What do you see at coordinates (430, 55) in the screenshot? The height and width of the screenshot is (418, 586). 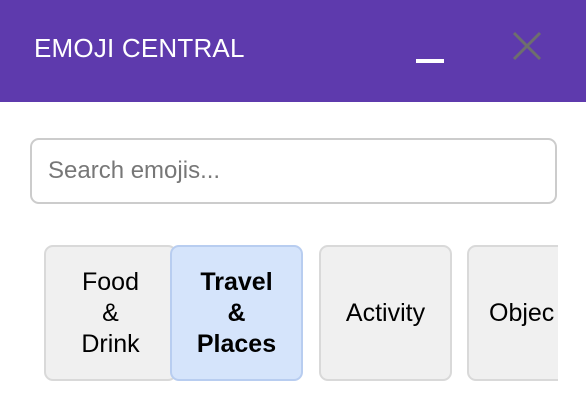 I see `minimize-button` at bounding box center [430, 55].